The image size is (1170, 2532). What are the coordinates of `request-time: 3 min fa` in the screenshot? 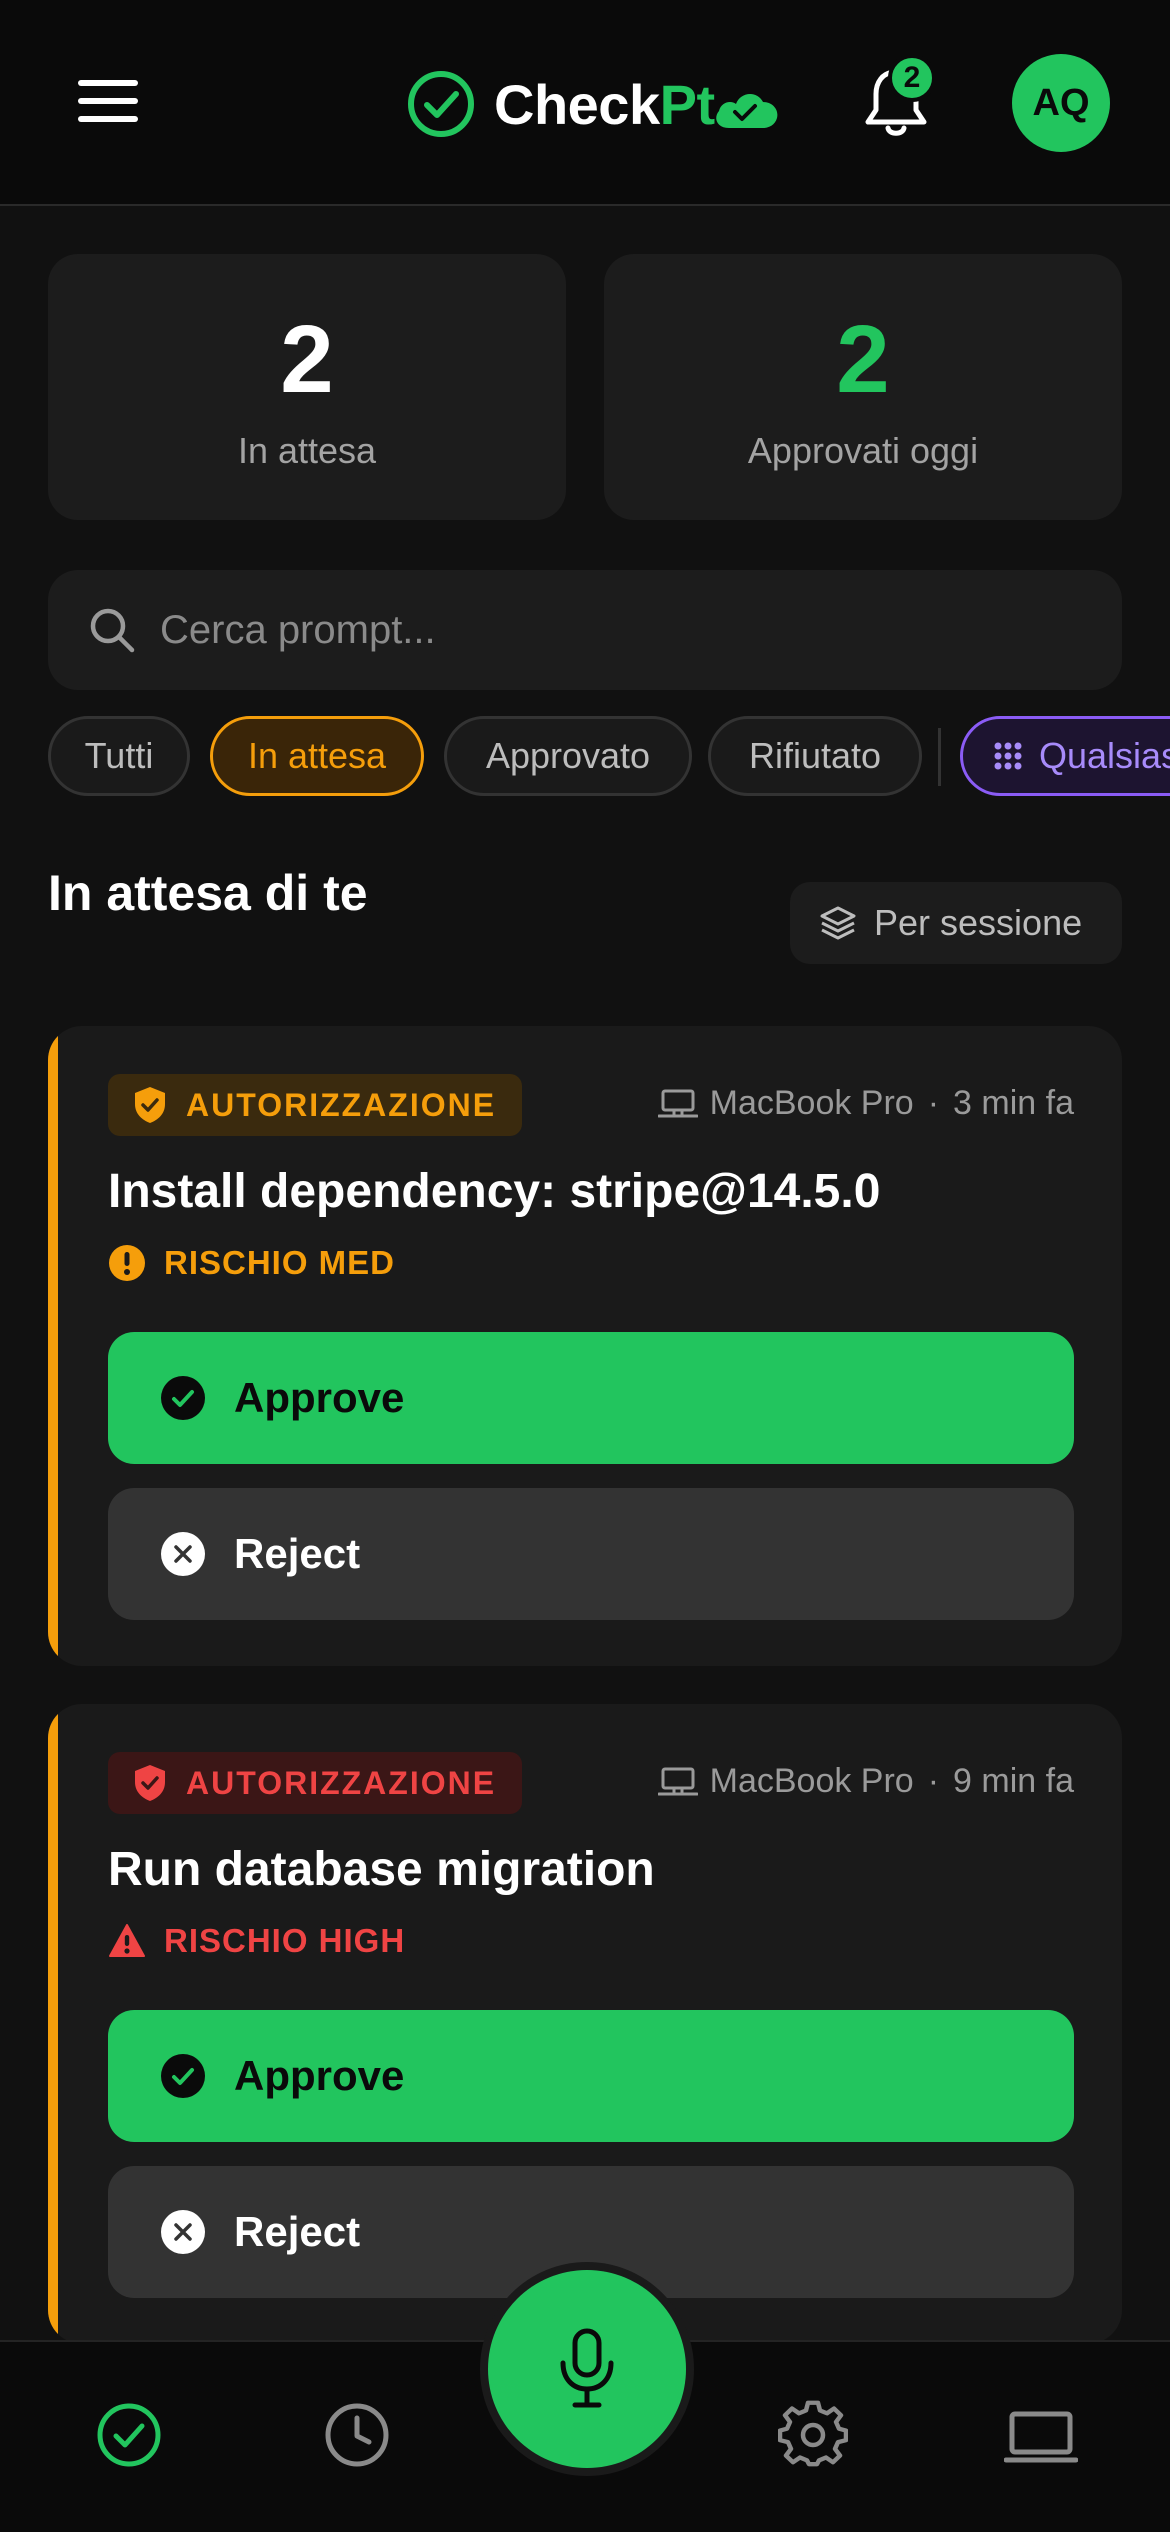 It's located at (1013, 1103).